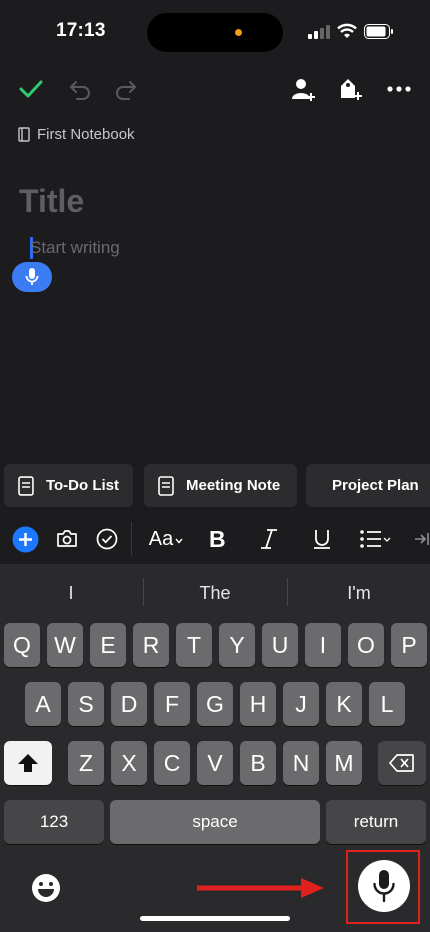  I want to click on status-time: 17:13, so click(81, 30).